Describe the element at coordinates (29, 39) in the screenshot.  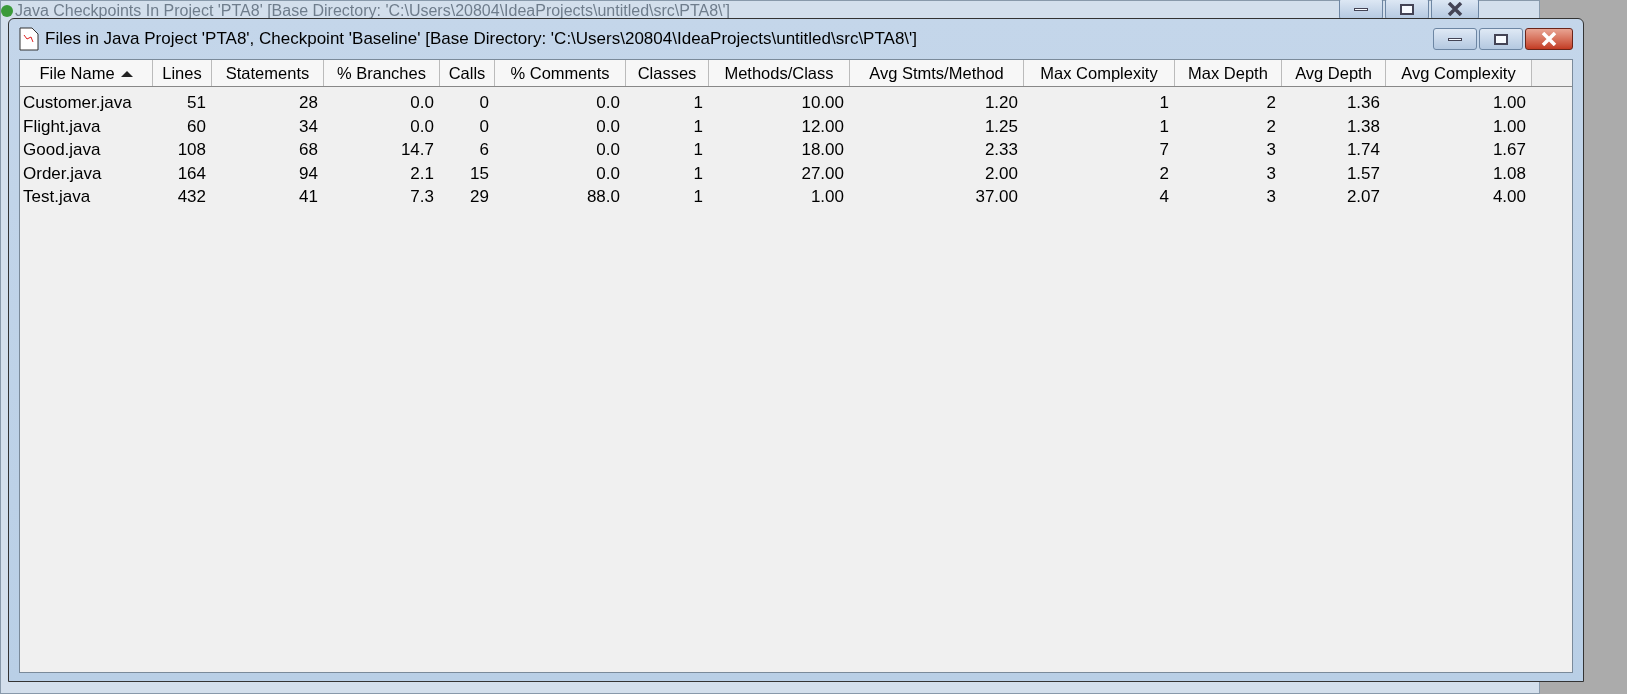
I see `document-icon` at that location.